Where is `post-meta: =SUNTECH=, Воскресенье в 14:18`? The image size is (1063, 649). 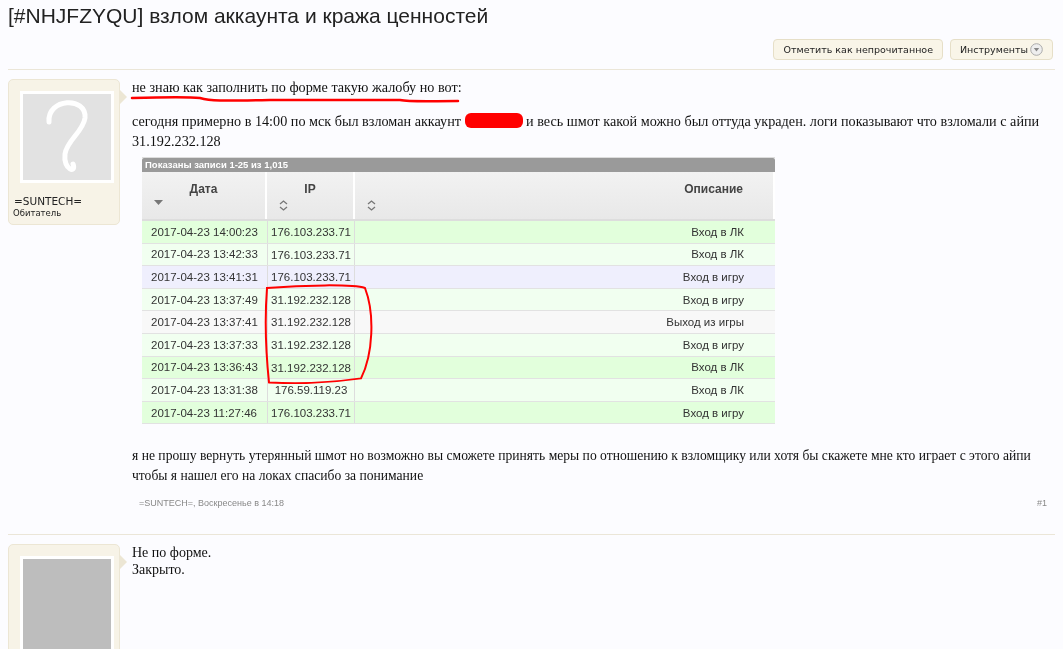
post-meta: =SUNTECH=, Воскресенье в 14:18 is located at coordinates (211, 503).